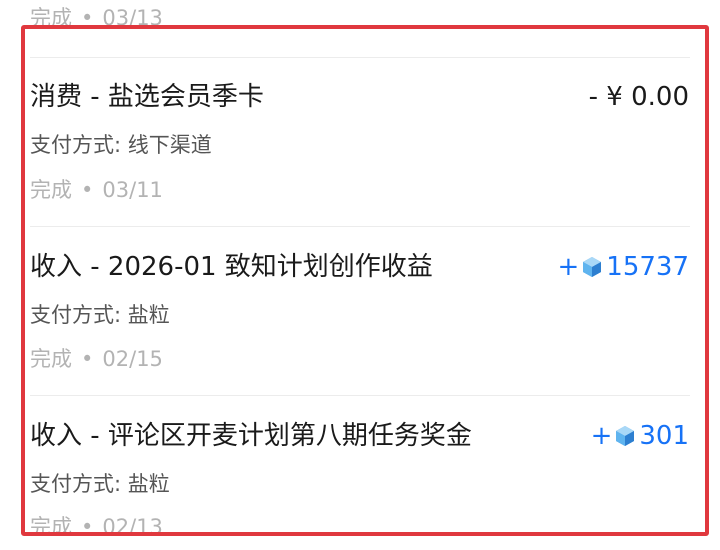 Image resolution: width=720 pixels, height=550 pixels. Describe the element at coordinates (251, 436) in the screenshot. I see `transaction-title: 收入 - 评论区开麦计划第八期任务奖金` at that location.